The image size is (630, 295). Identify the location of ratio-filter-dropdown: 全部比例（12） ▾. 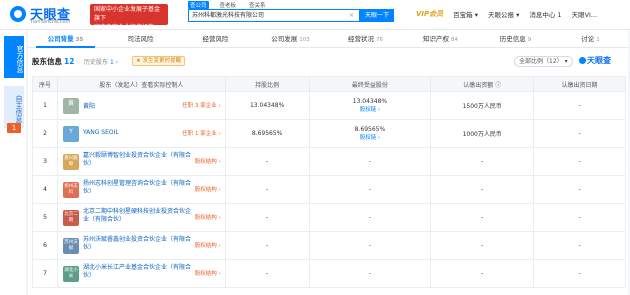
(543, 61).